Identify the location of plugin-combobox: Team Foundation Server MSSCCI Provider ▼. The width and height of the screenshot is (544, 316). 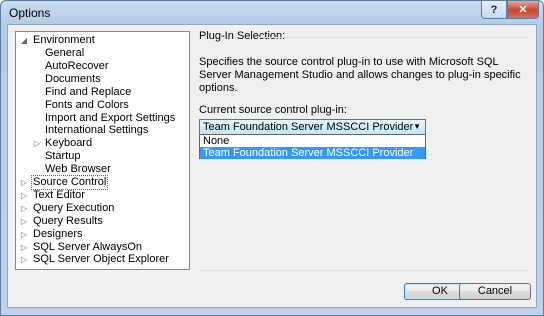
(312, 127).